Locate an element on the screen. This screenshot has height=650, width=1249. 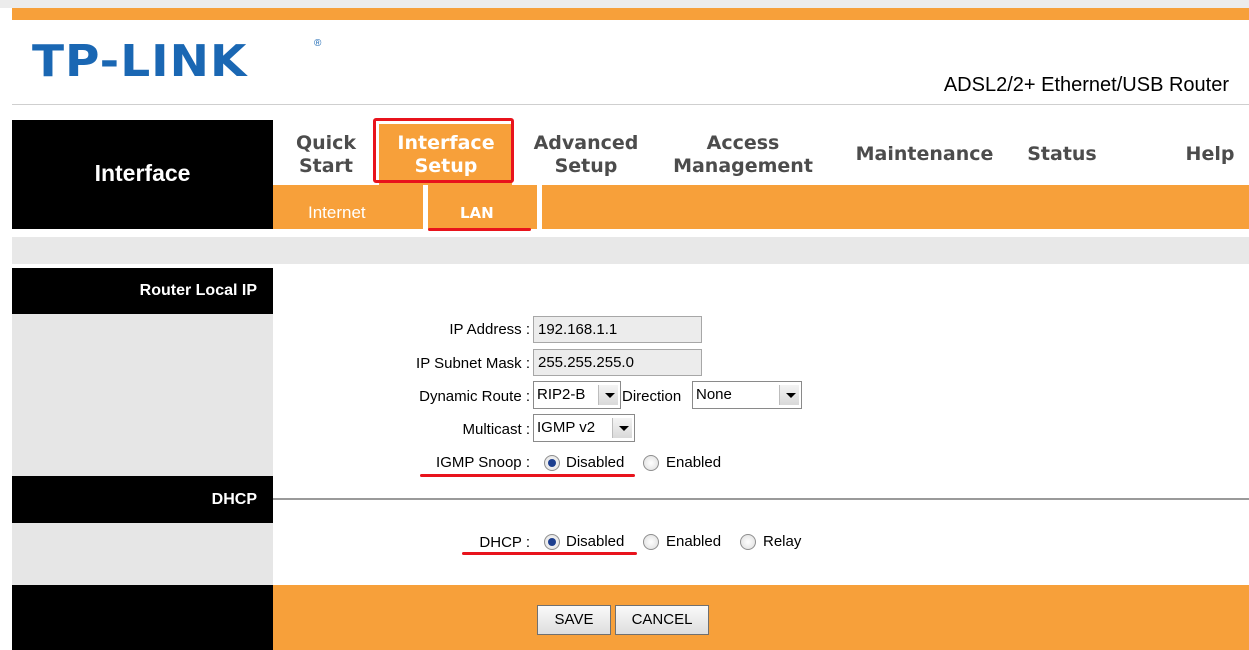
igmp-snoop-enabled-radio is located at coordinates (651, 463).